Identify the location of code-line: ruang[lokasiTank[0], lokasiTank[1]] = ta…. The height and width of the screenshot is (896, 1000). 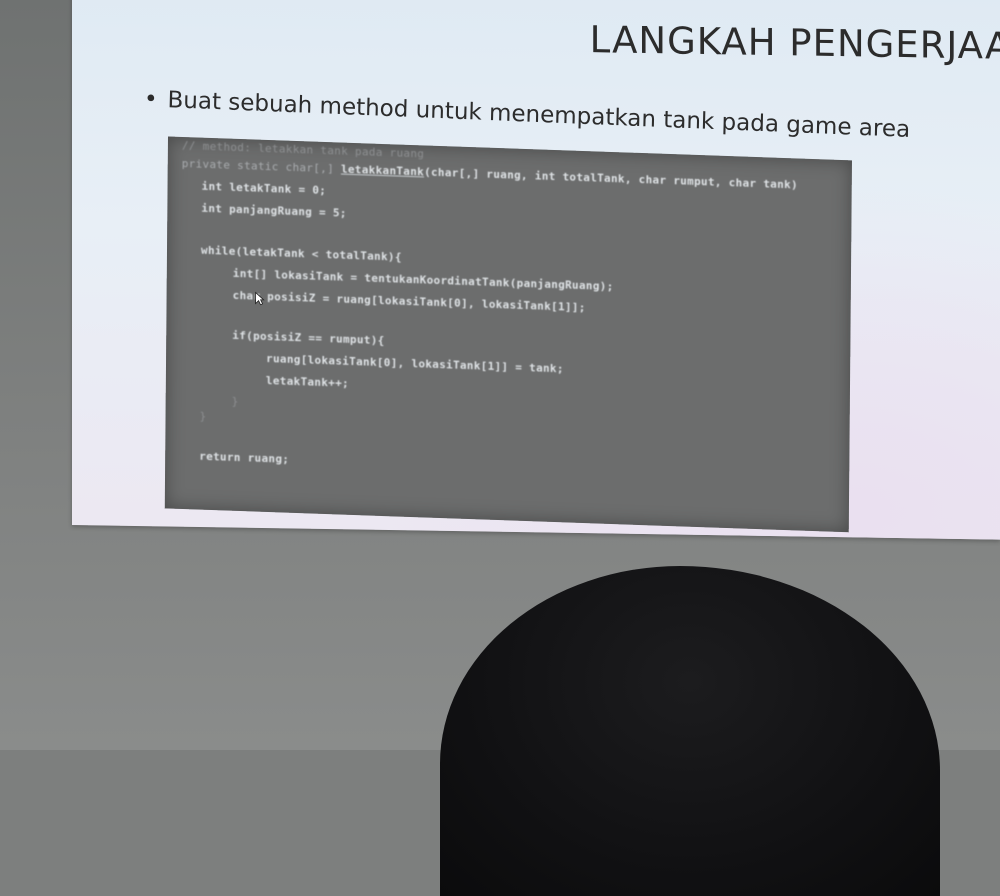
(415, 363).